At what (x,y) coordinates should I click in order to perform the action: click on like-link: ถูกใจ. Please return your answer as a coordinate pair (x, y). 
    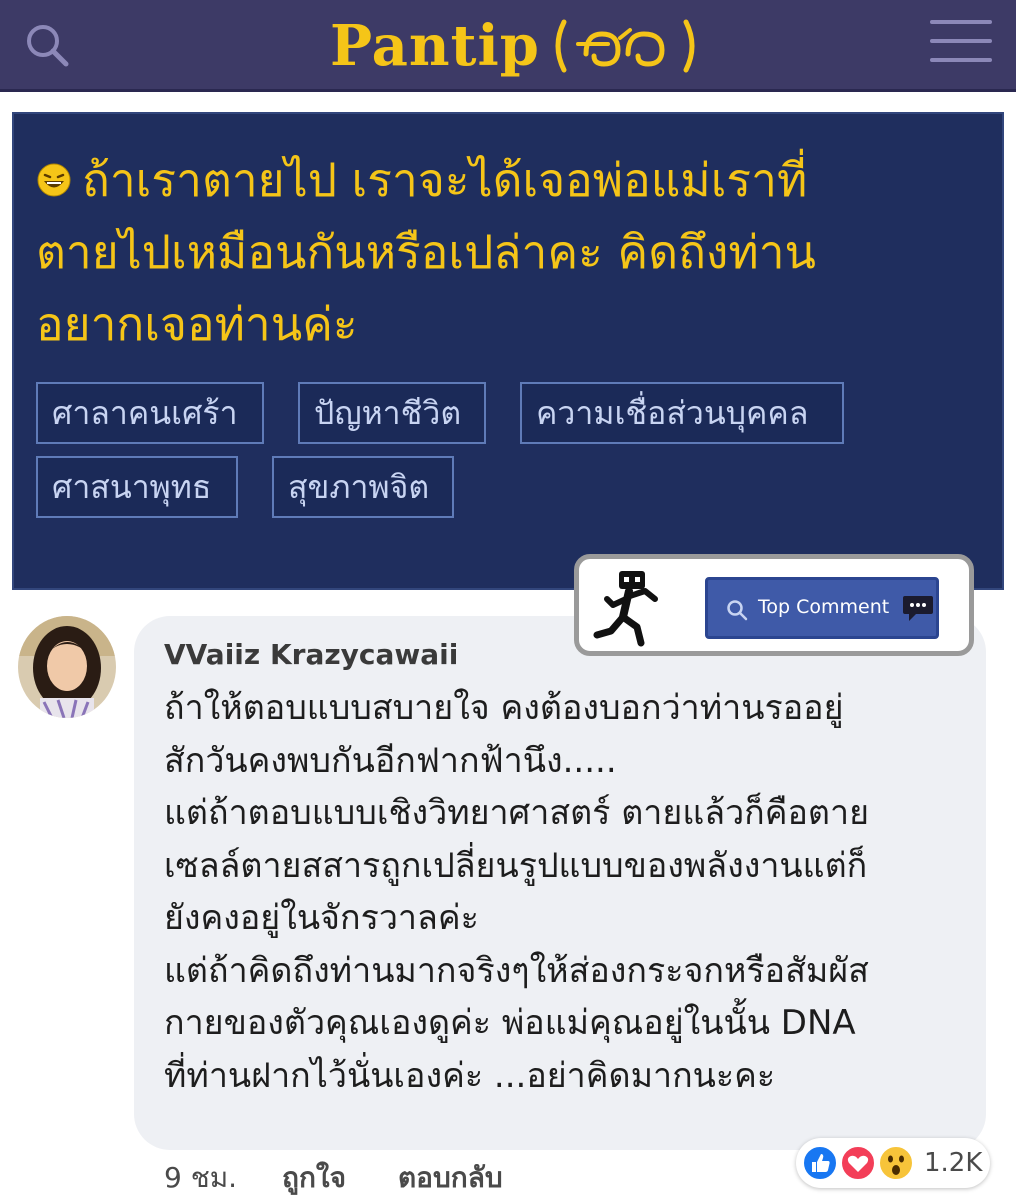
    Looking at the image, I should click on (314, 1178).